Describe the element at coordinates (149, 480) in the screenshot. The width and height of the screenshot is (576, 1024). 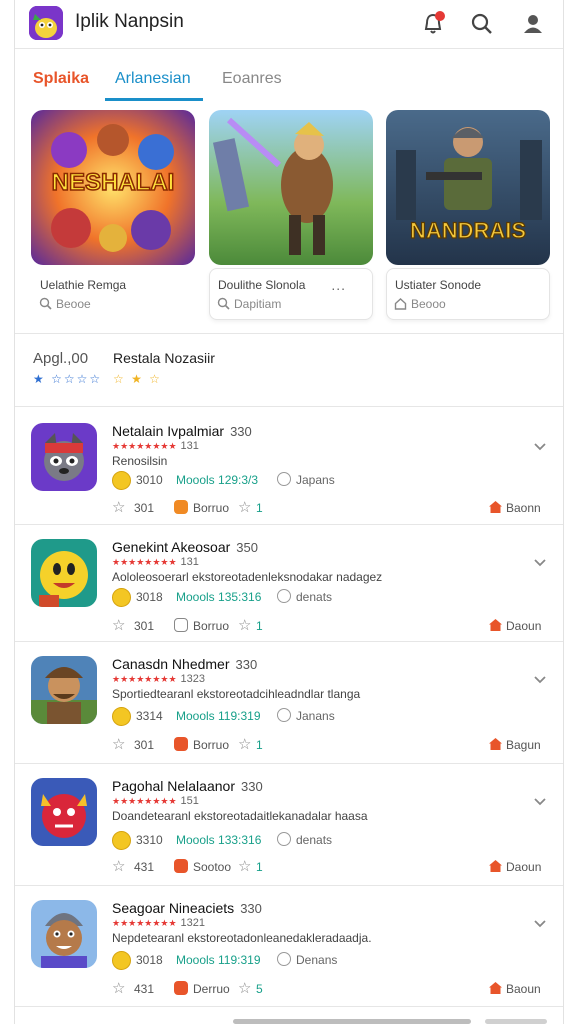
I see `item-count: 3010` at that location.